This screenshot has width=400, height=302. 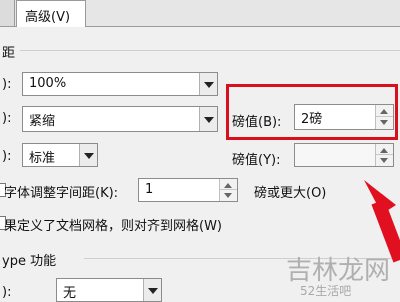 I want to click on ligatures-value: 无, so click(x=70, y=293).